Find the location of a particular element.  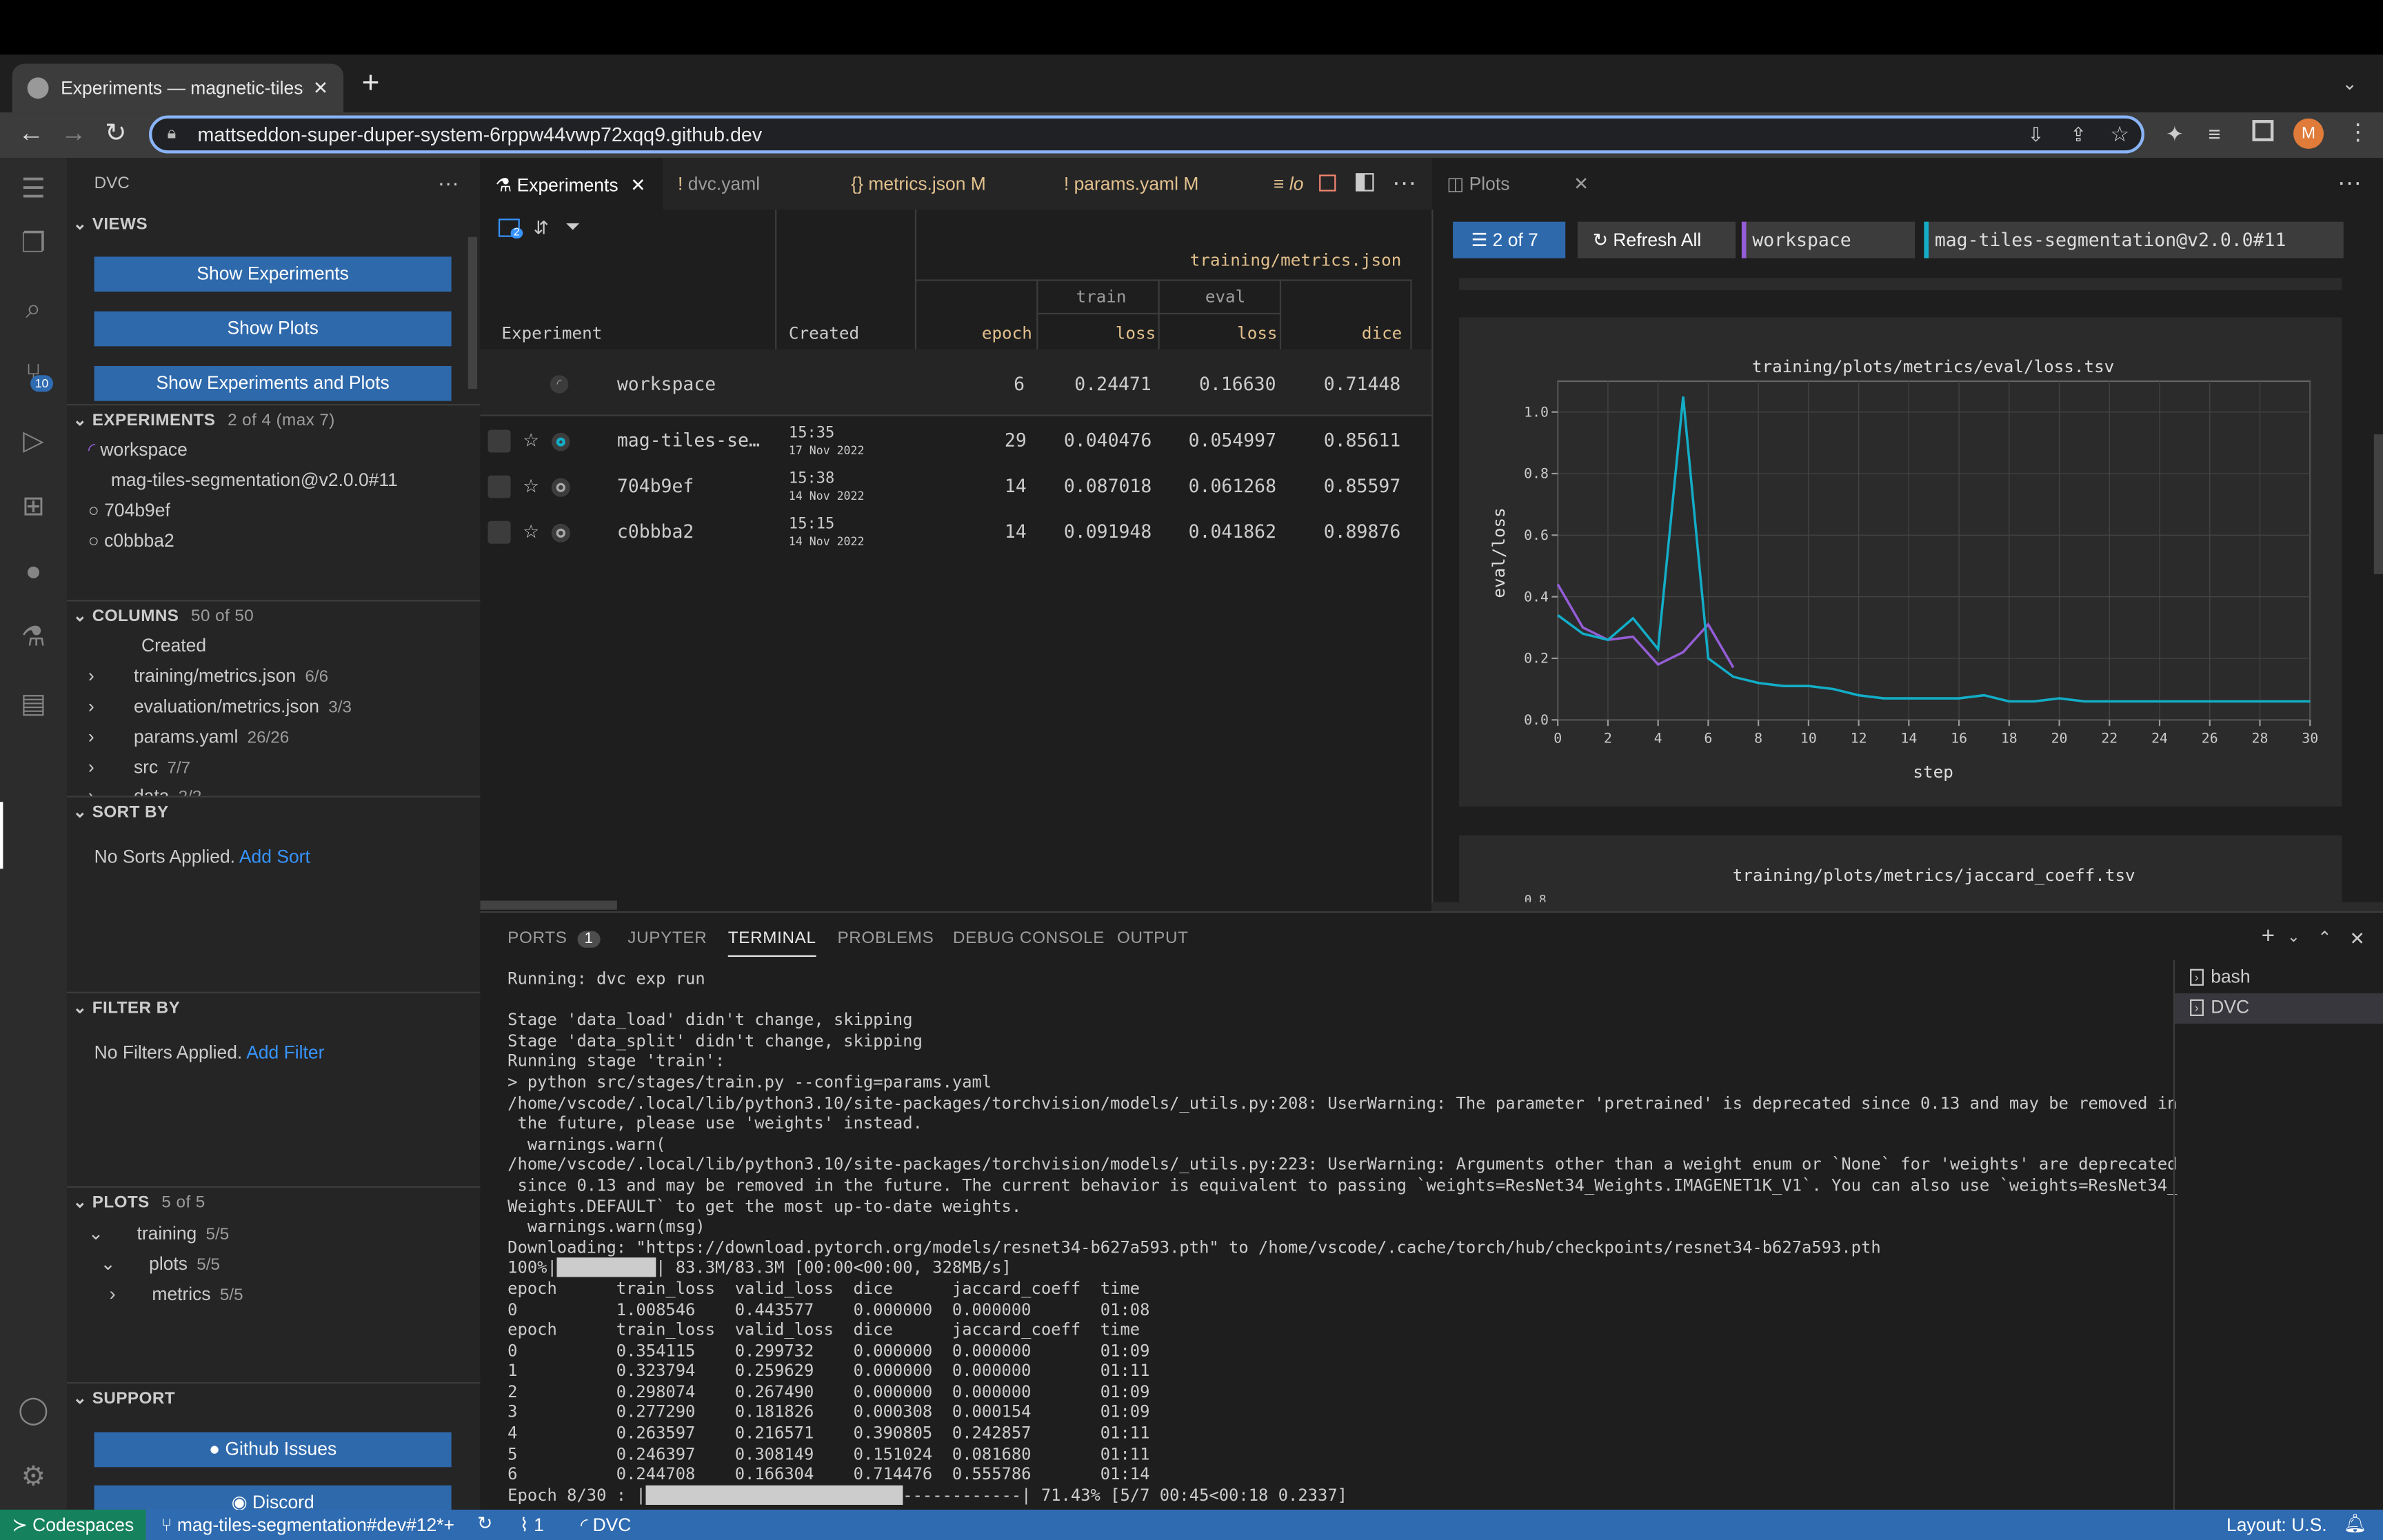

selected-revisions-button: ☰ 2 of 7 is located at coordinates (1509, 240).